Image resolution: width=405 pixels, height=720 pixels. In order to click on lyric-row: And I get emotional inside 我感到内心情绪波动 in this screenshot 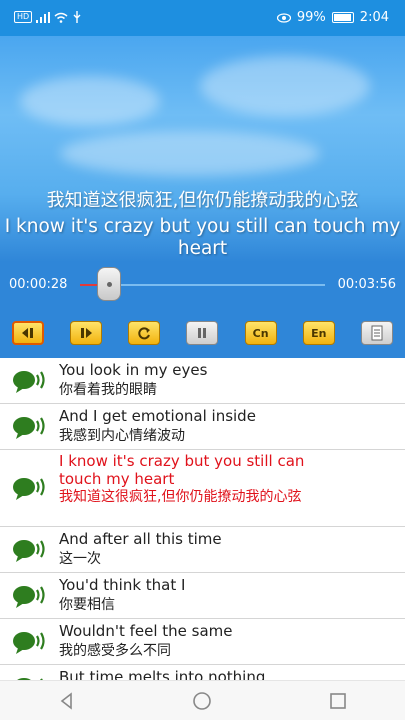, I will do `click(202, 427)`.